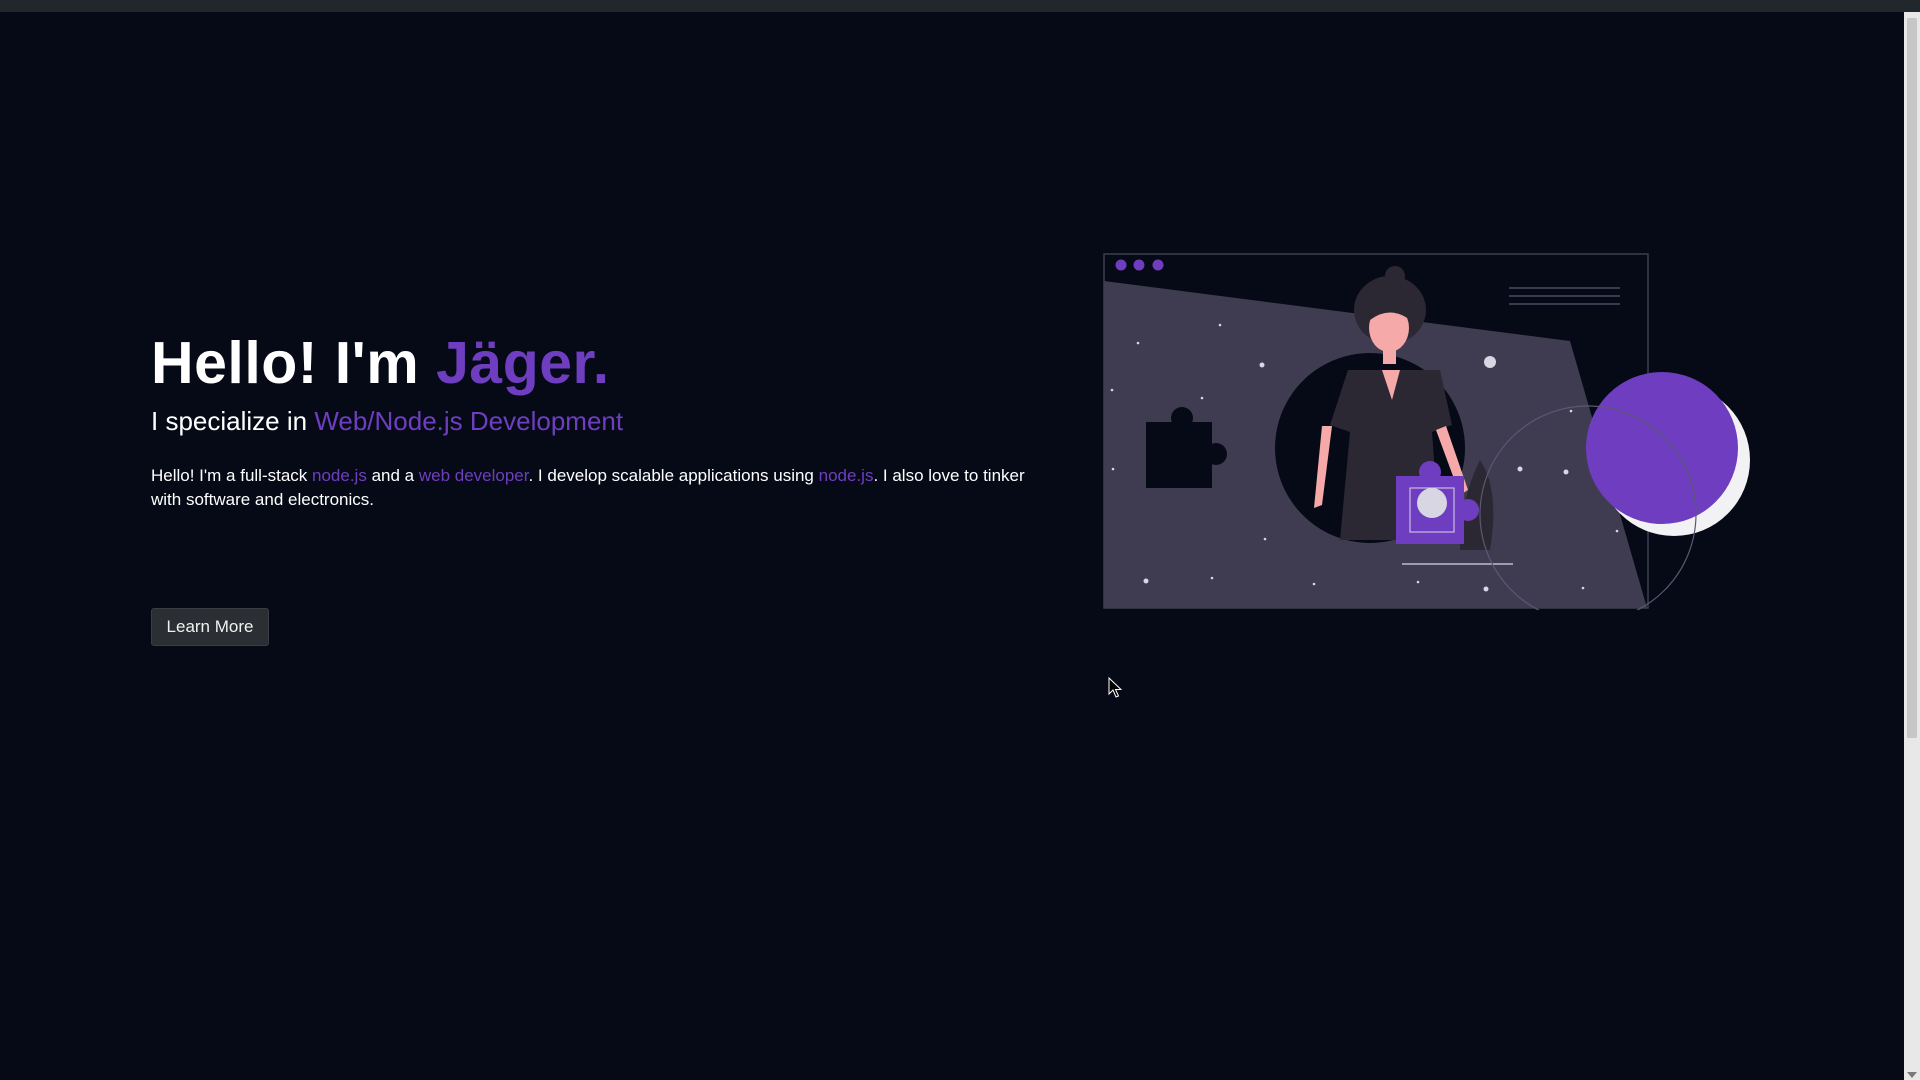  Describe the element at coordinates (210, 627) in the screenshot. I see `learn-more-button: Learn More` at that location.